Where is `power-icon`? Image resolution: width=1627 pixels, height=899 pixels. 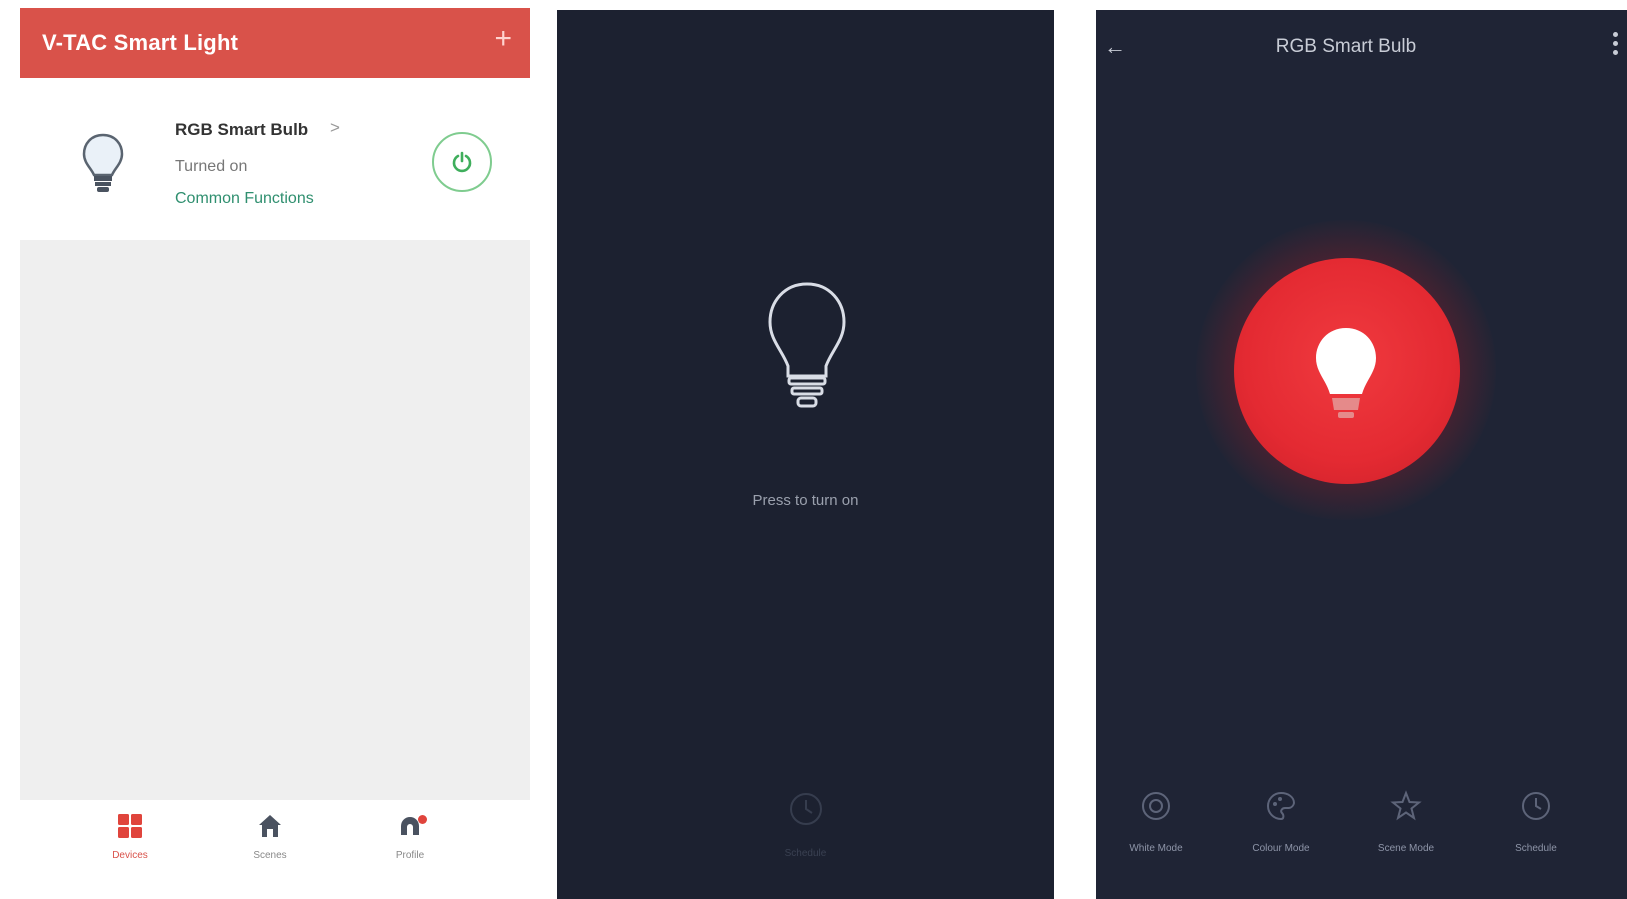
power-icon is located at coordinates (462, 162).